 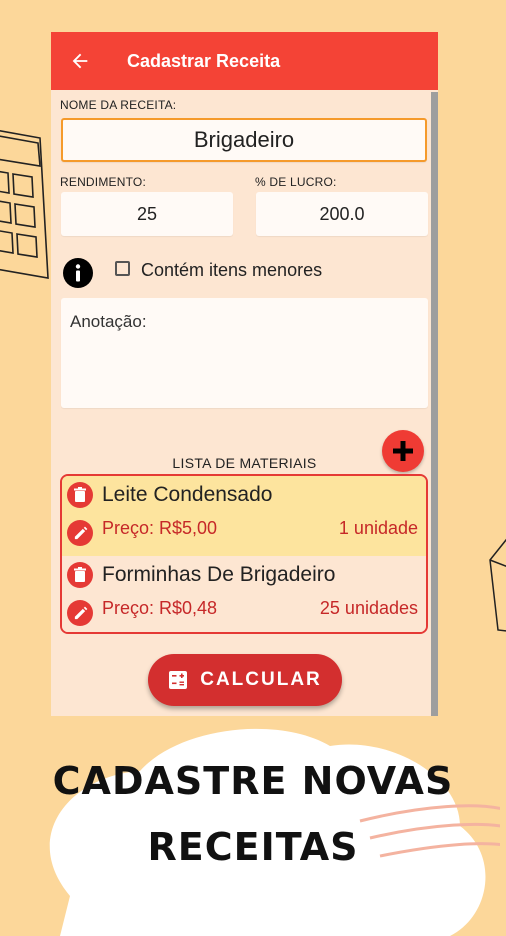 What do you see at coordinates (219, 574) in the screenshot?
I see `material-name: Forminhas De Brigadeiro` at bounding box center [219, 574].